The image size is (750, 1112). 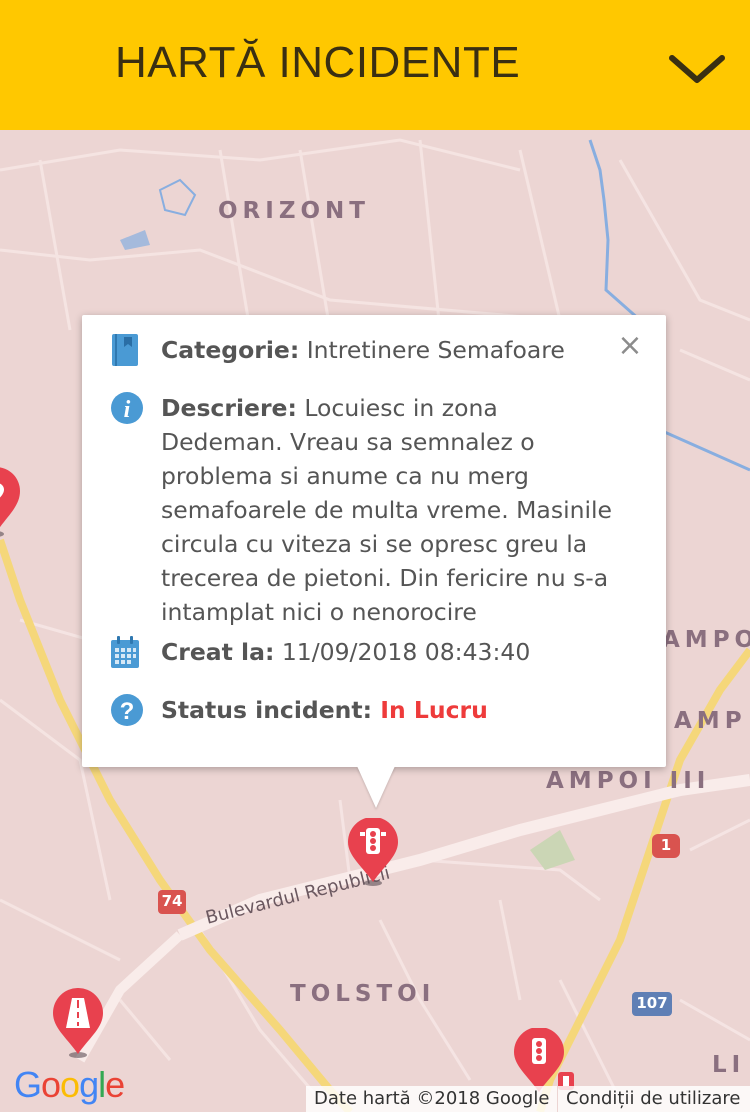 I want to click on created-row: Creat la: 11/09/2018 08:43:40, so click(x=368, y=652).